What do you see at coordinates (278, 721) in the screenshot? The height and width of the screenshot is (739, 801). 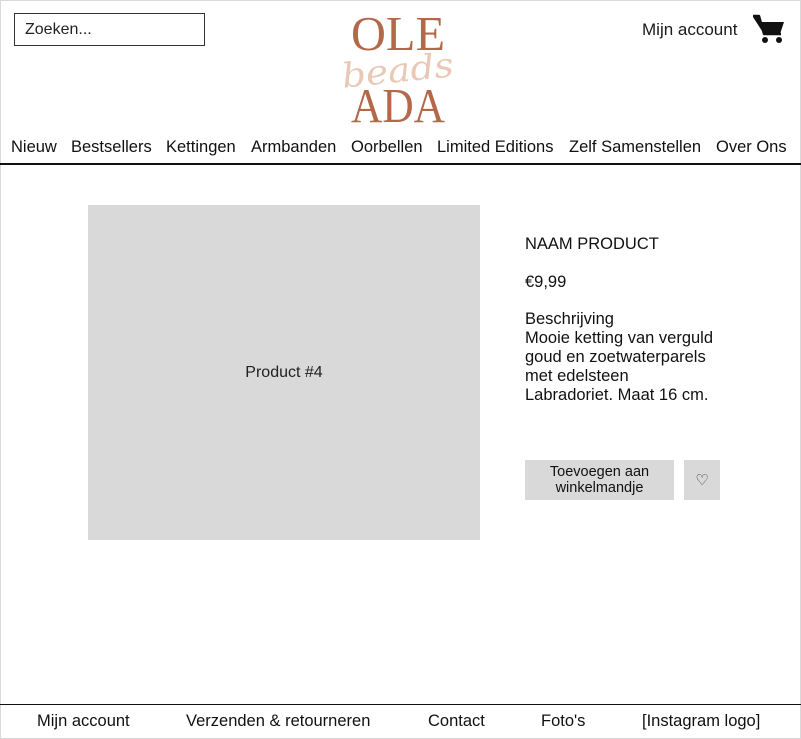 I see `footer-link-shipping-returns: Verzenden & retourneren` at bounding box center [278, 721].